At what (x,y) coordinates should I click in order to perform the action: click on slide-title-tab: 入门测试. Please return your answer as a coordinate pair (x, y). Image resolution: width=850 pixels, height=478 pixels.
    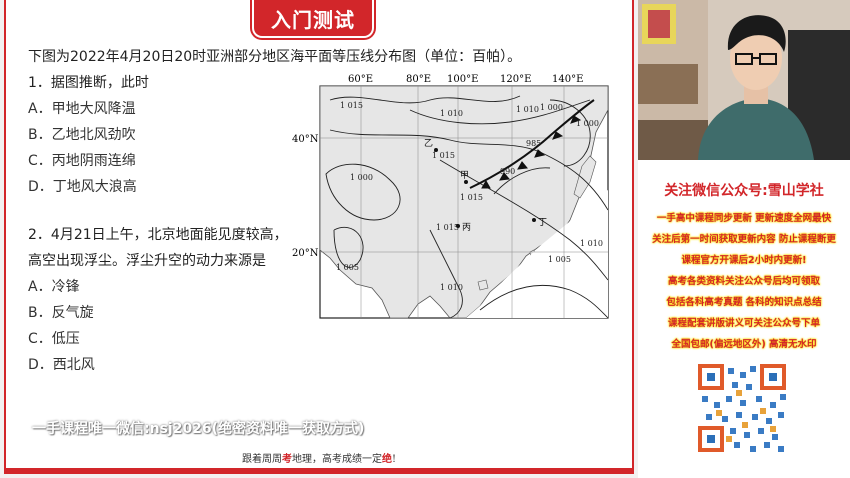
    Looking at the image, I should click on (313, 19).